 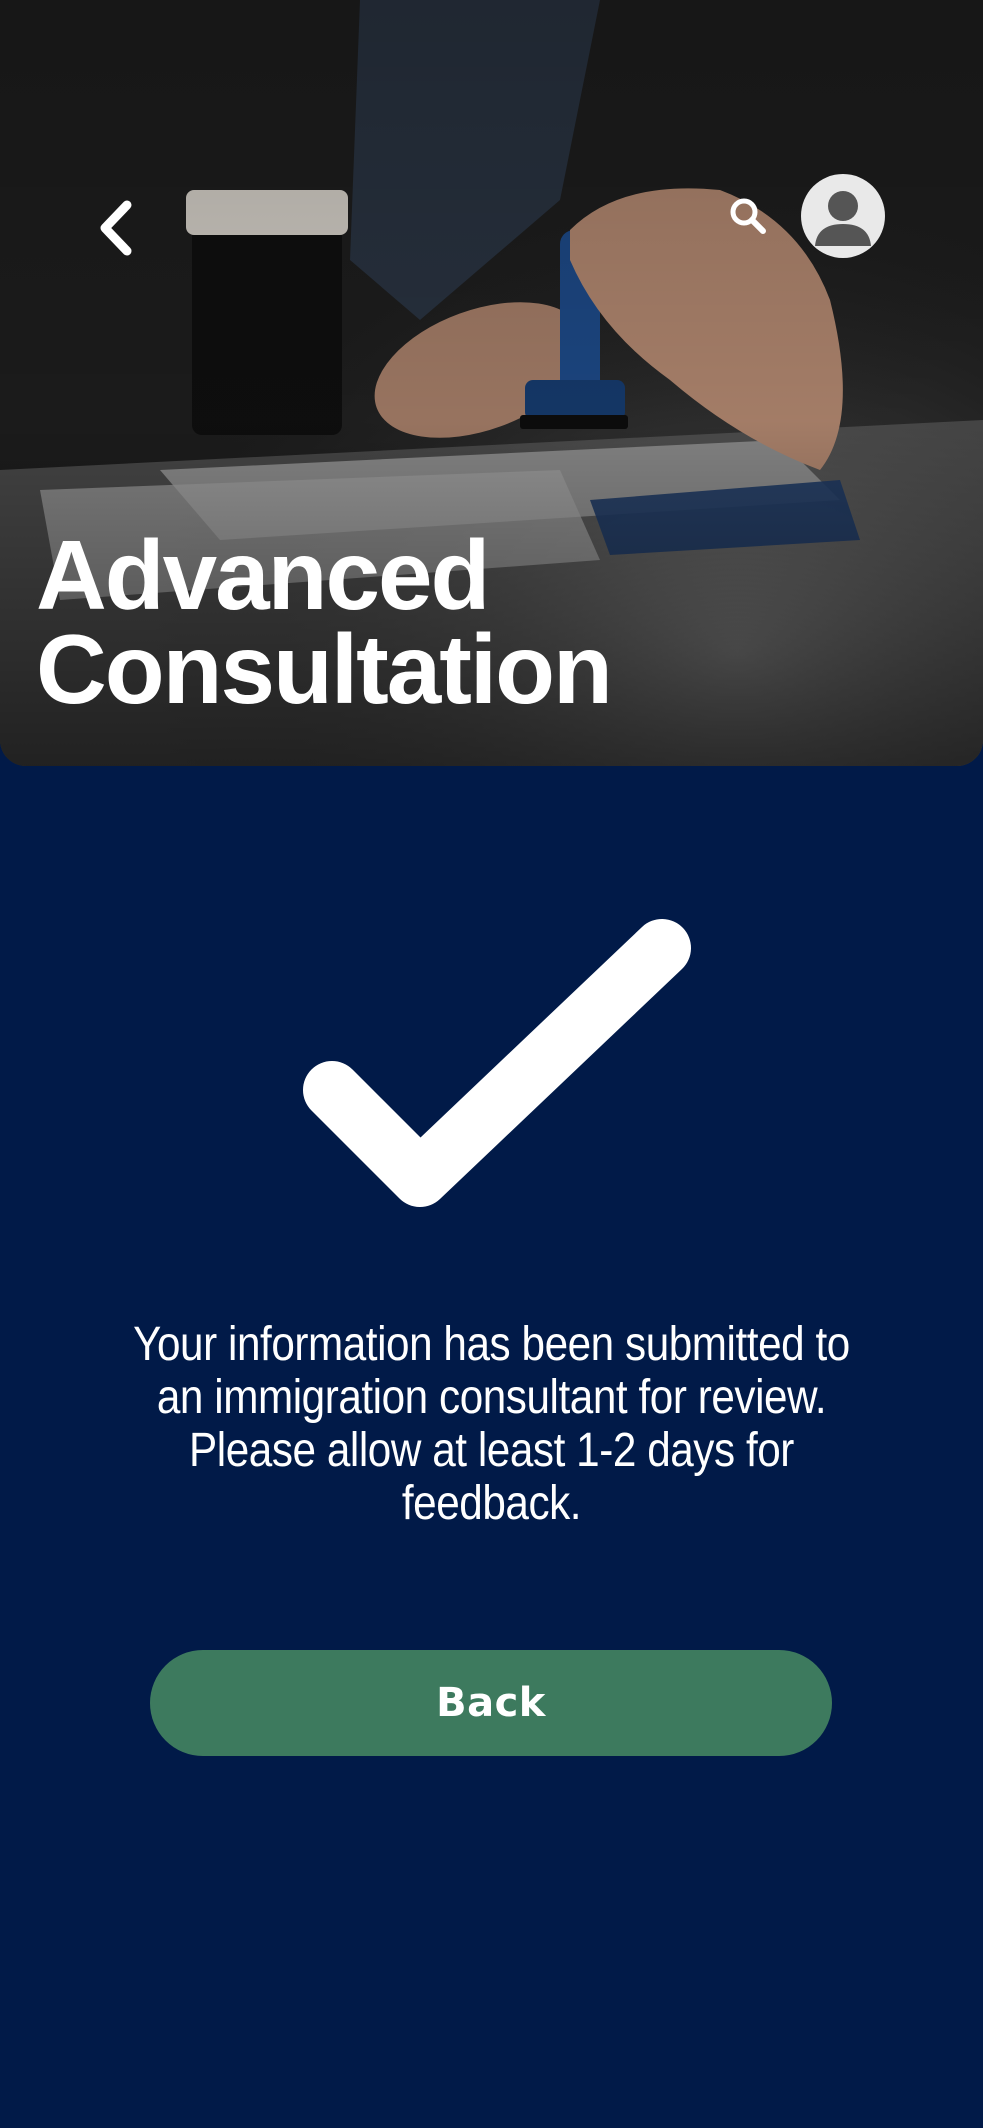 I want to click on chevron-left-icon, so click(x=116, y=228).